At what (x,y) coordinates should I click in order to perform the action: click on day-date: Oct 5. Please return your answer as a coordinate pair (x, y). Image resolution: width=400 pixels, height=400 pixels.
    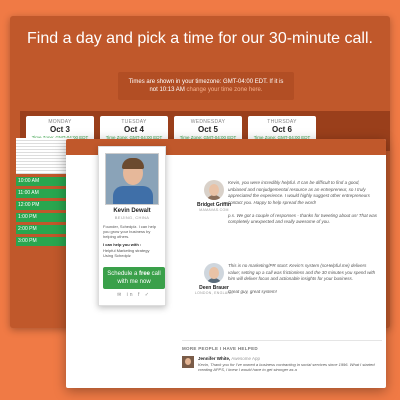
    Looking at the image, I should click on (207, 129).